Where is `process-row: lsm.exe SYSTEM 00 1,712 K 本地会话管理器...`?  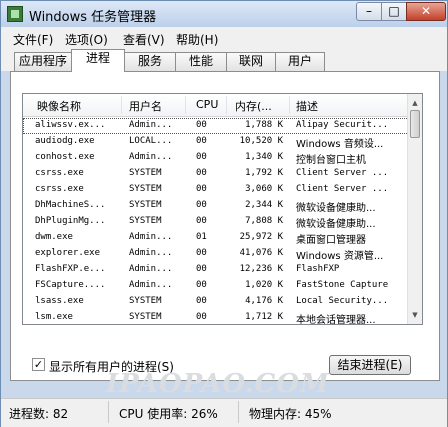
process-row: lsm.exe SYSTEM 00 1,712 K 本地会话管理器... is located at coordinates (216, 317).